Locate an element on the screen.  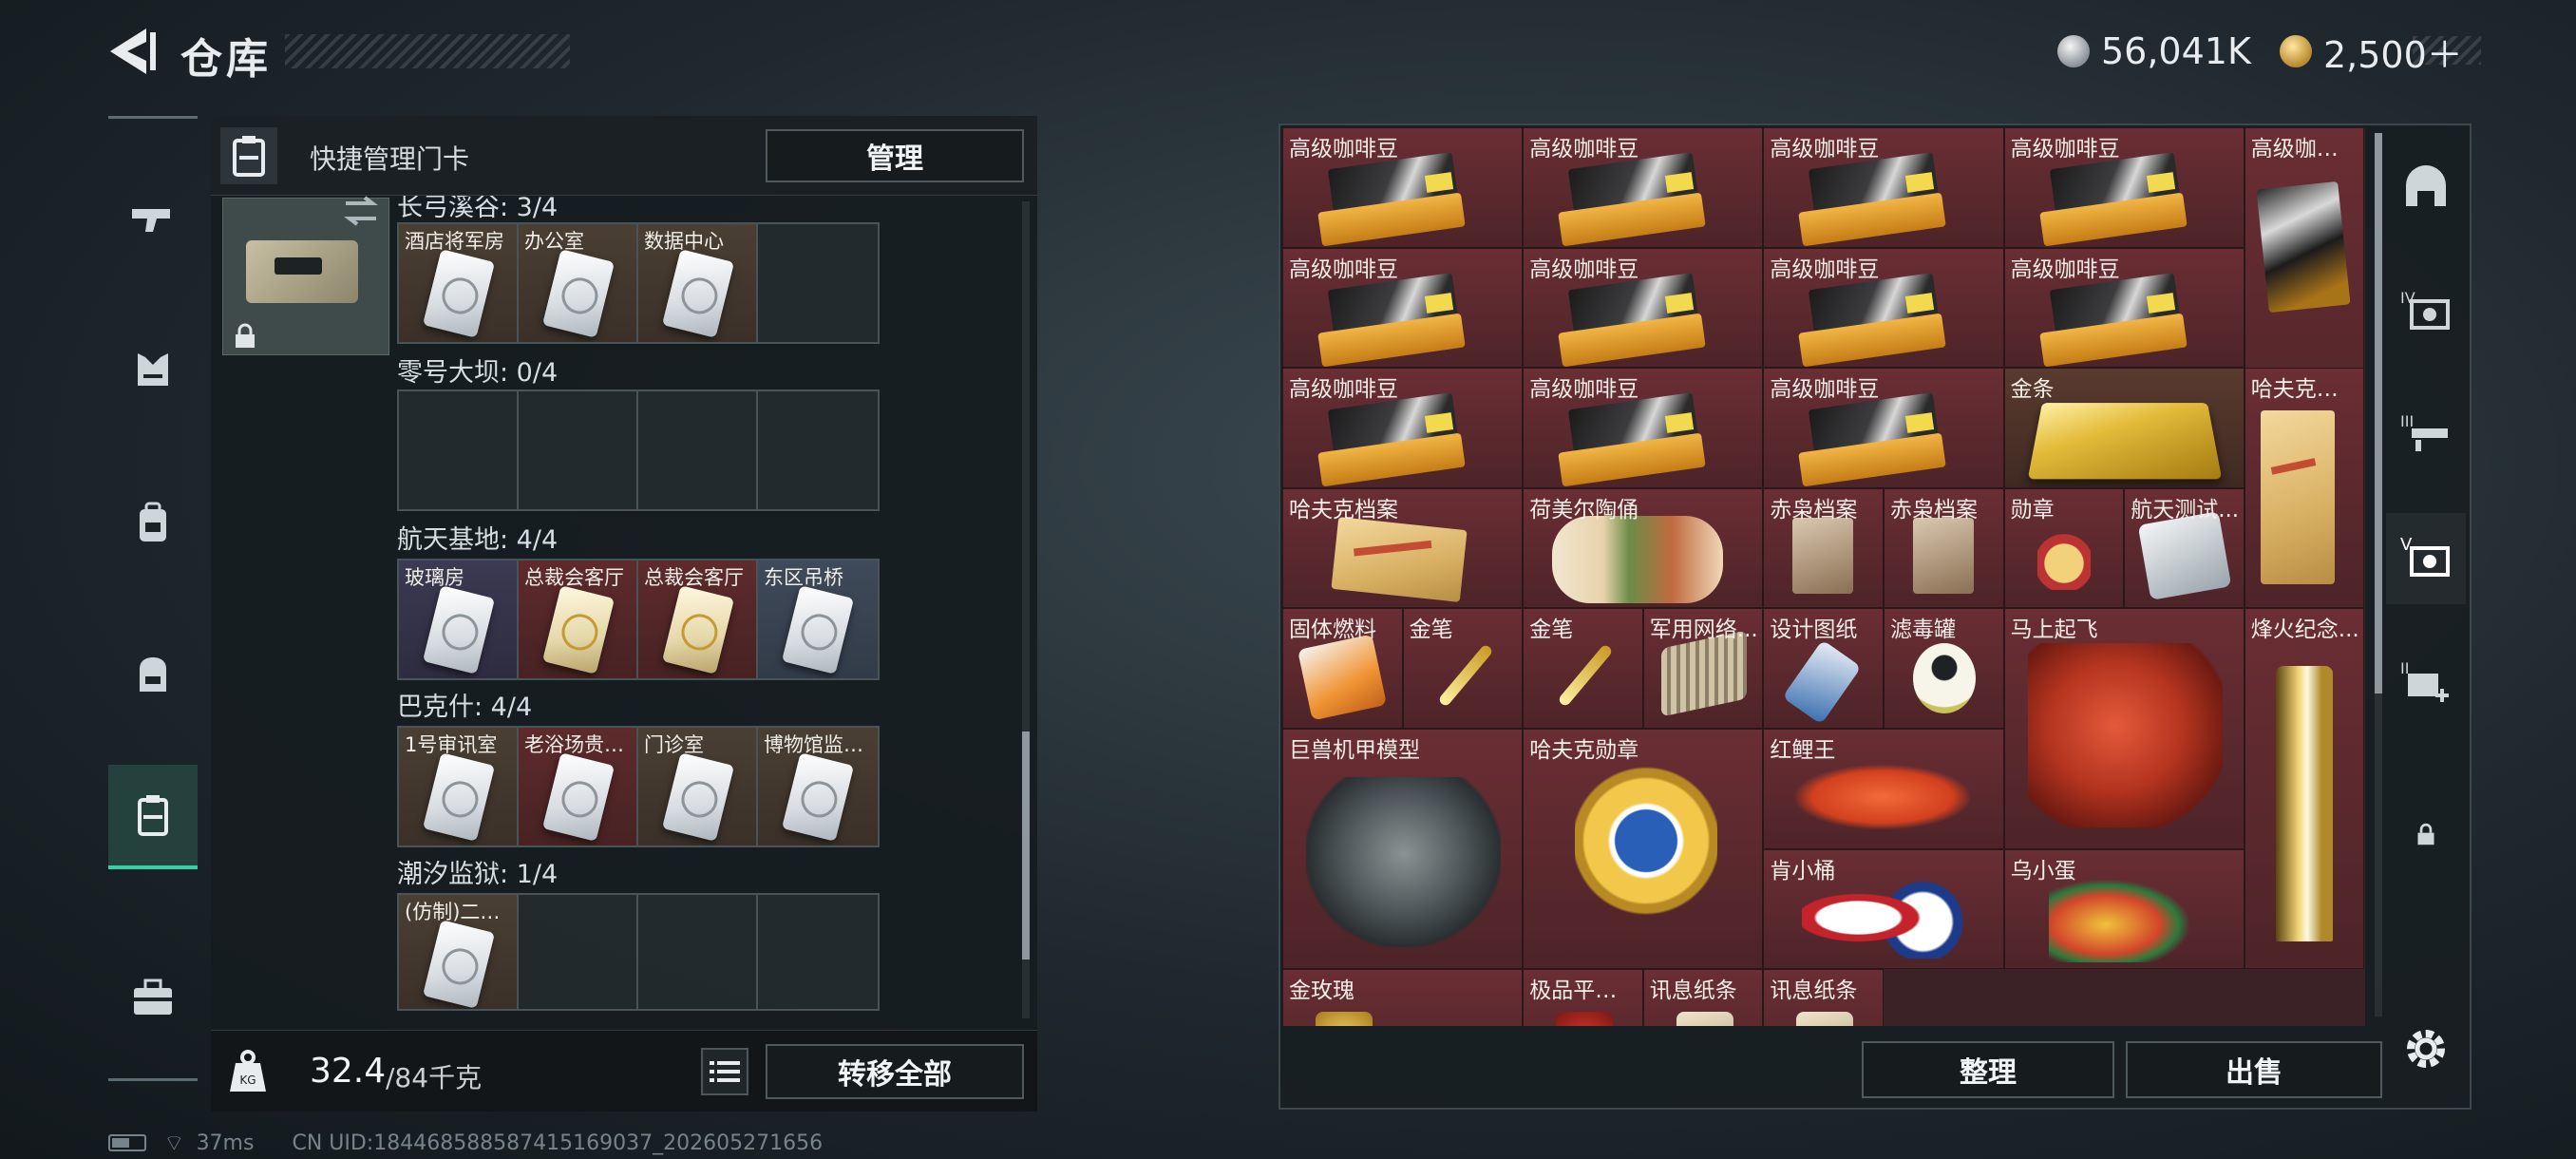
slot-label: 办公室 is located at coordinates (554, 241).